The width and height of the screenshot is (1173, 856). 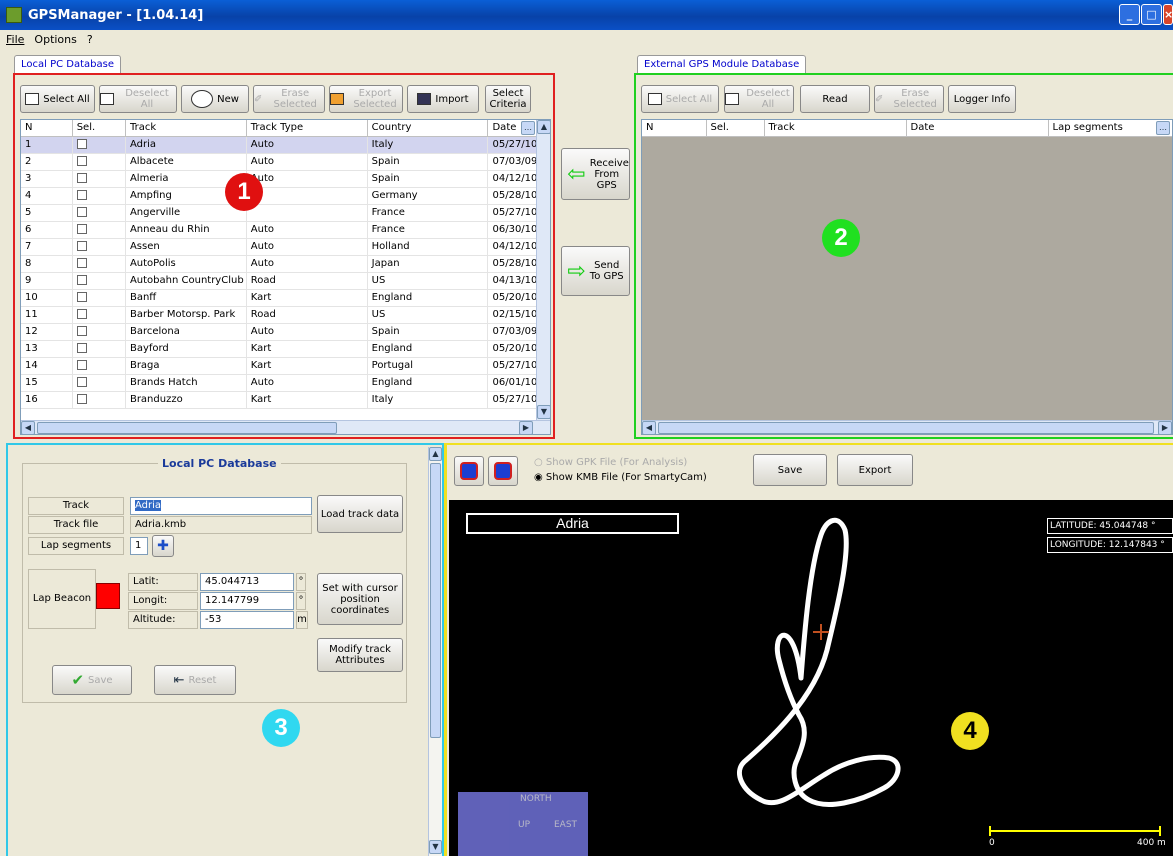 What do you see at coordinates (285, 247) in the screenshot?
I see `table-row: 7 Assen Auto Holland 04/12/10` at bounding box center [285, 247].